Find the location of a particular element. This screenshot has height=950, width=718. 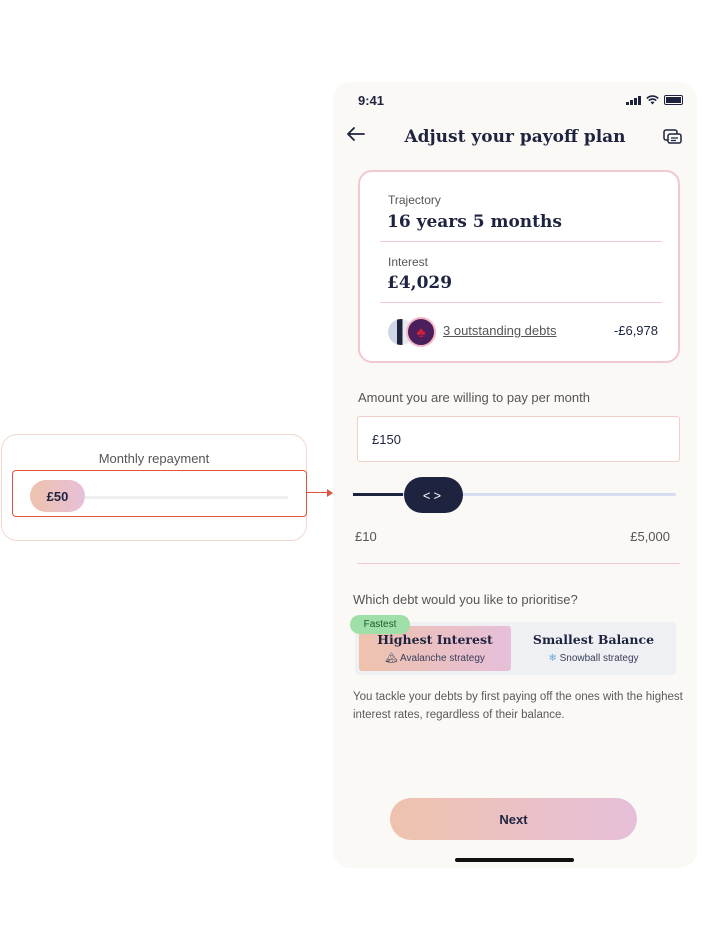

slider-min-label: £10 is located at coordinates (366, 536).